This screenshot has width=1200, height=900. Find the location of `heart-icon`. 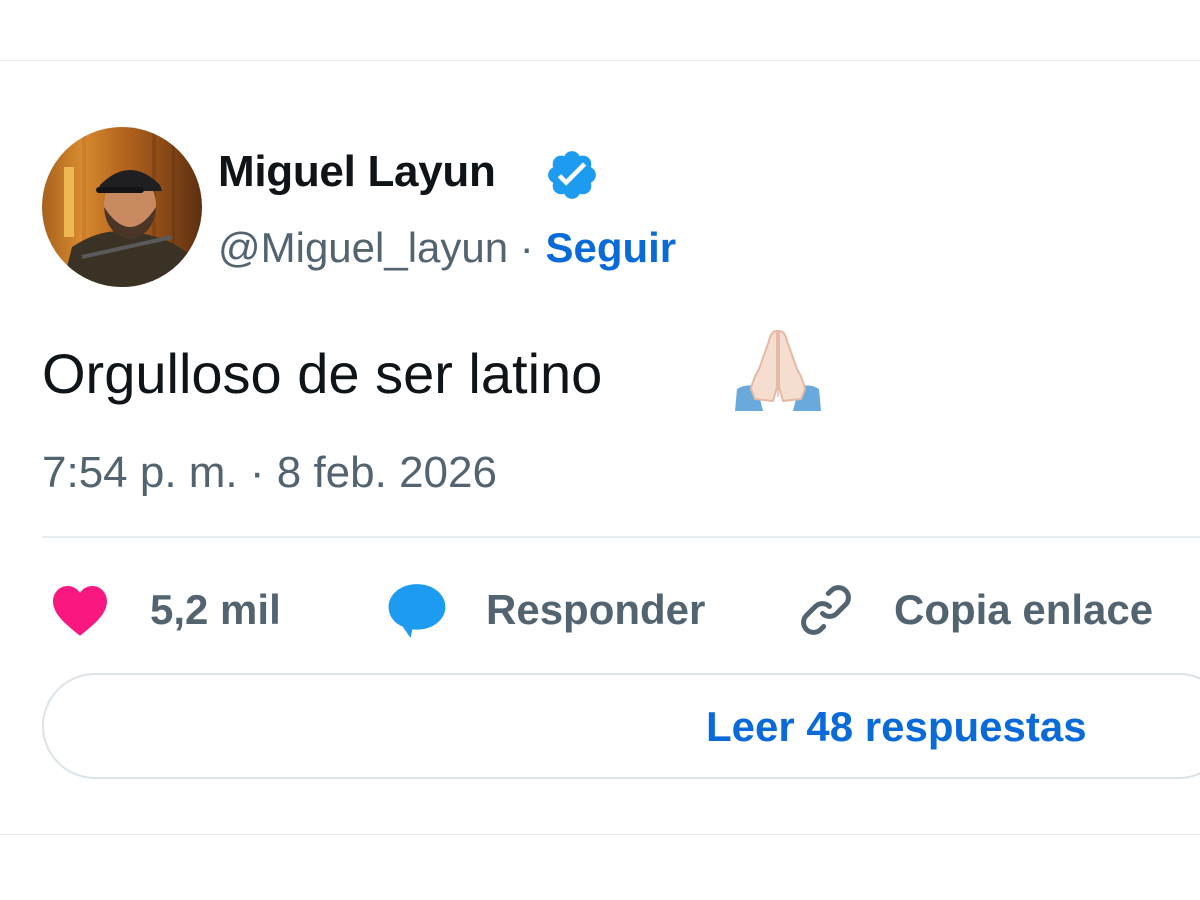

heart-icon is located at coordinates (80, 610).